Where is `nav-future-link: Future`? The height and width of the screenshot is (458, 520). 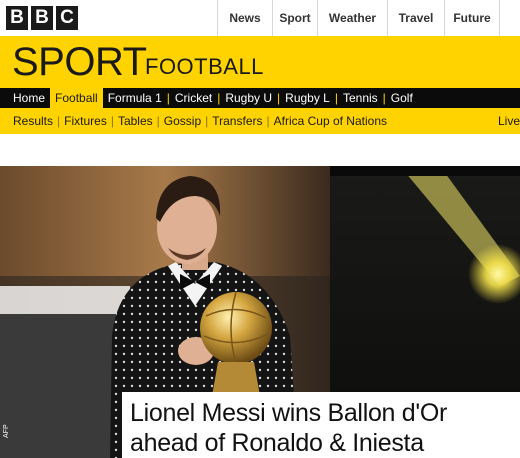 nav-future-link: Future is located at coordinates (472, 18).